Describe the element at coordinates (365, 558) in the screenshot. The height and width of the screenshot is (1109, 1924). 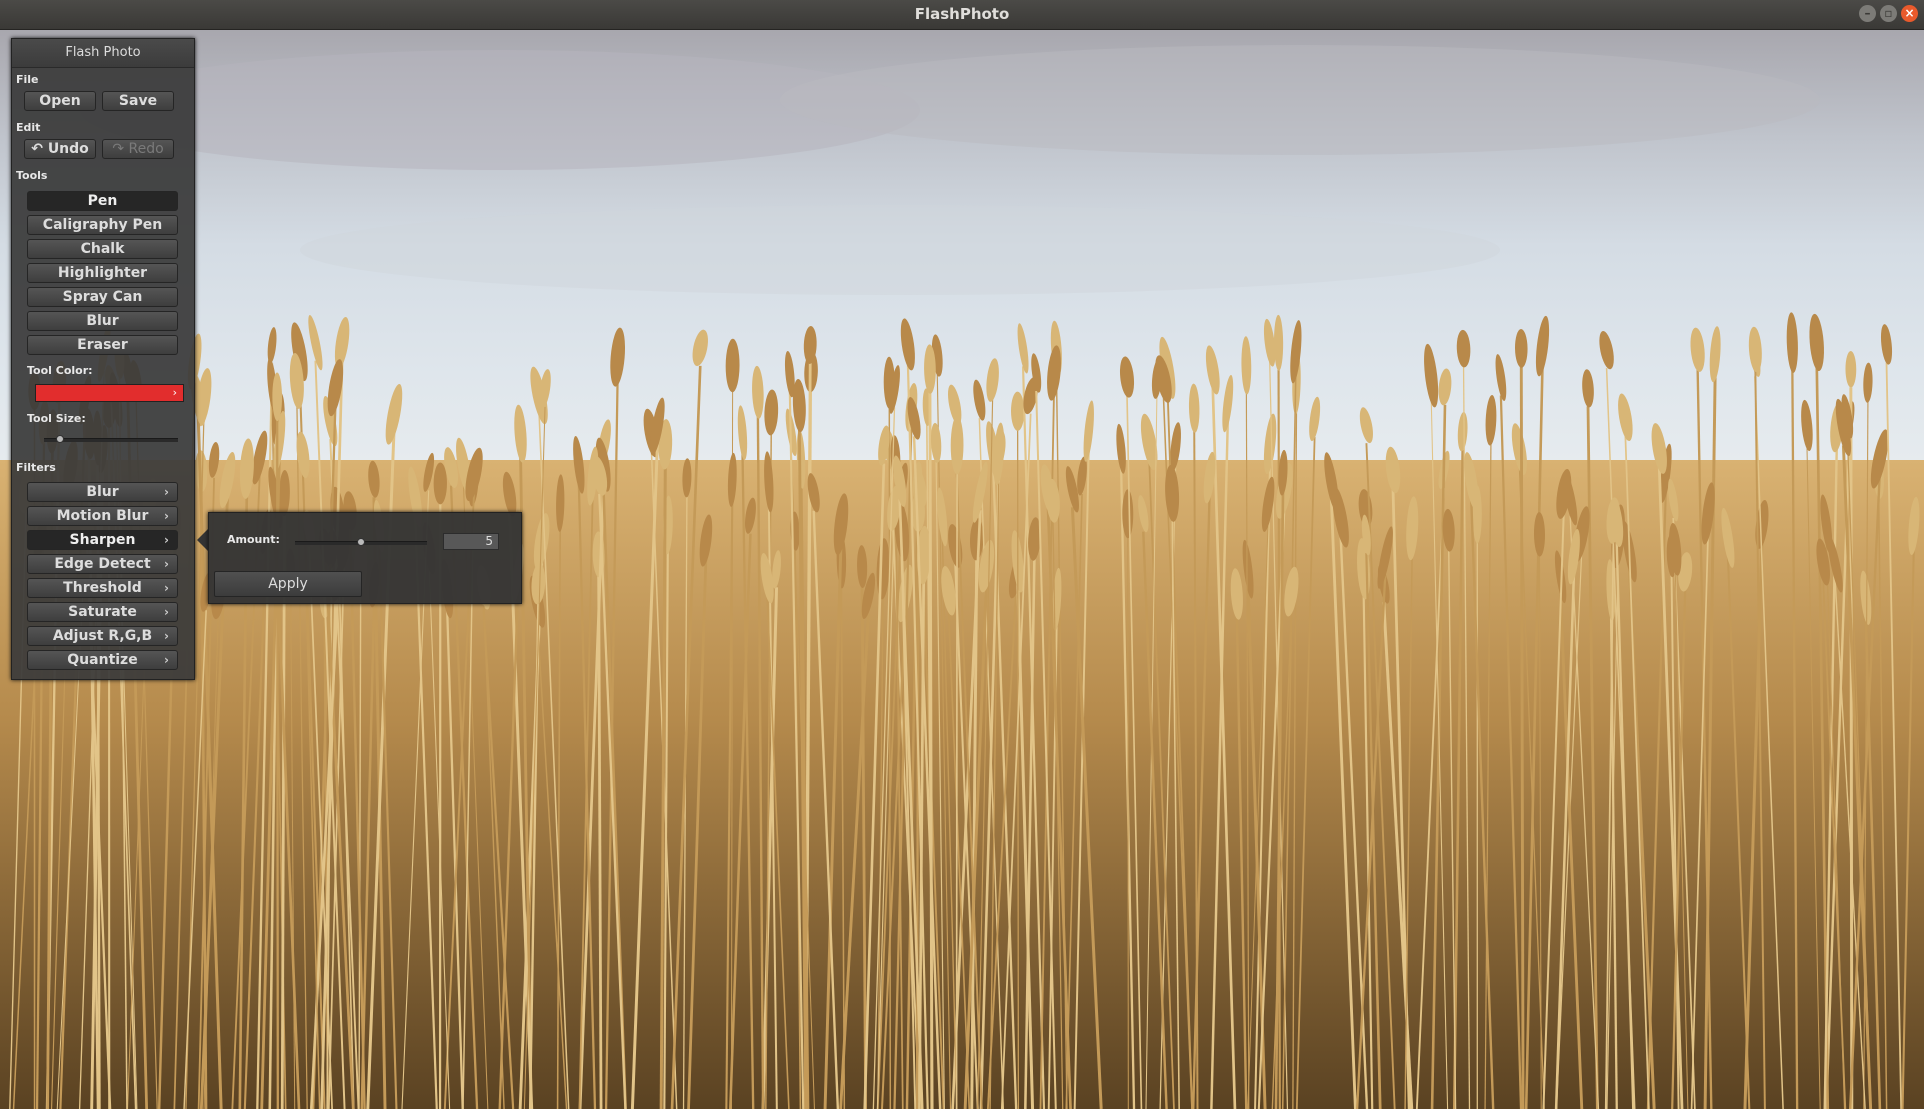
I see `sharpen-options-popup: Amount: 5 Apply` at that location.